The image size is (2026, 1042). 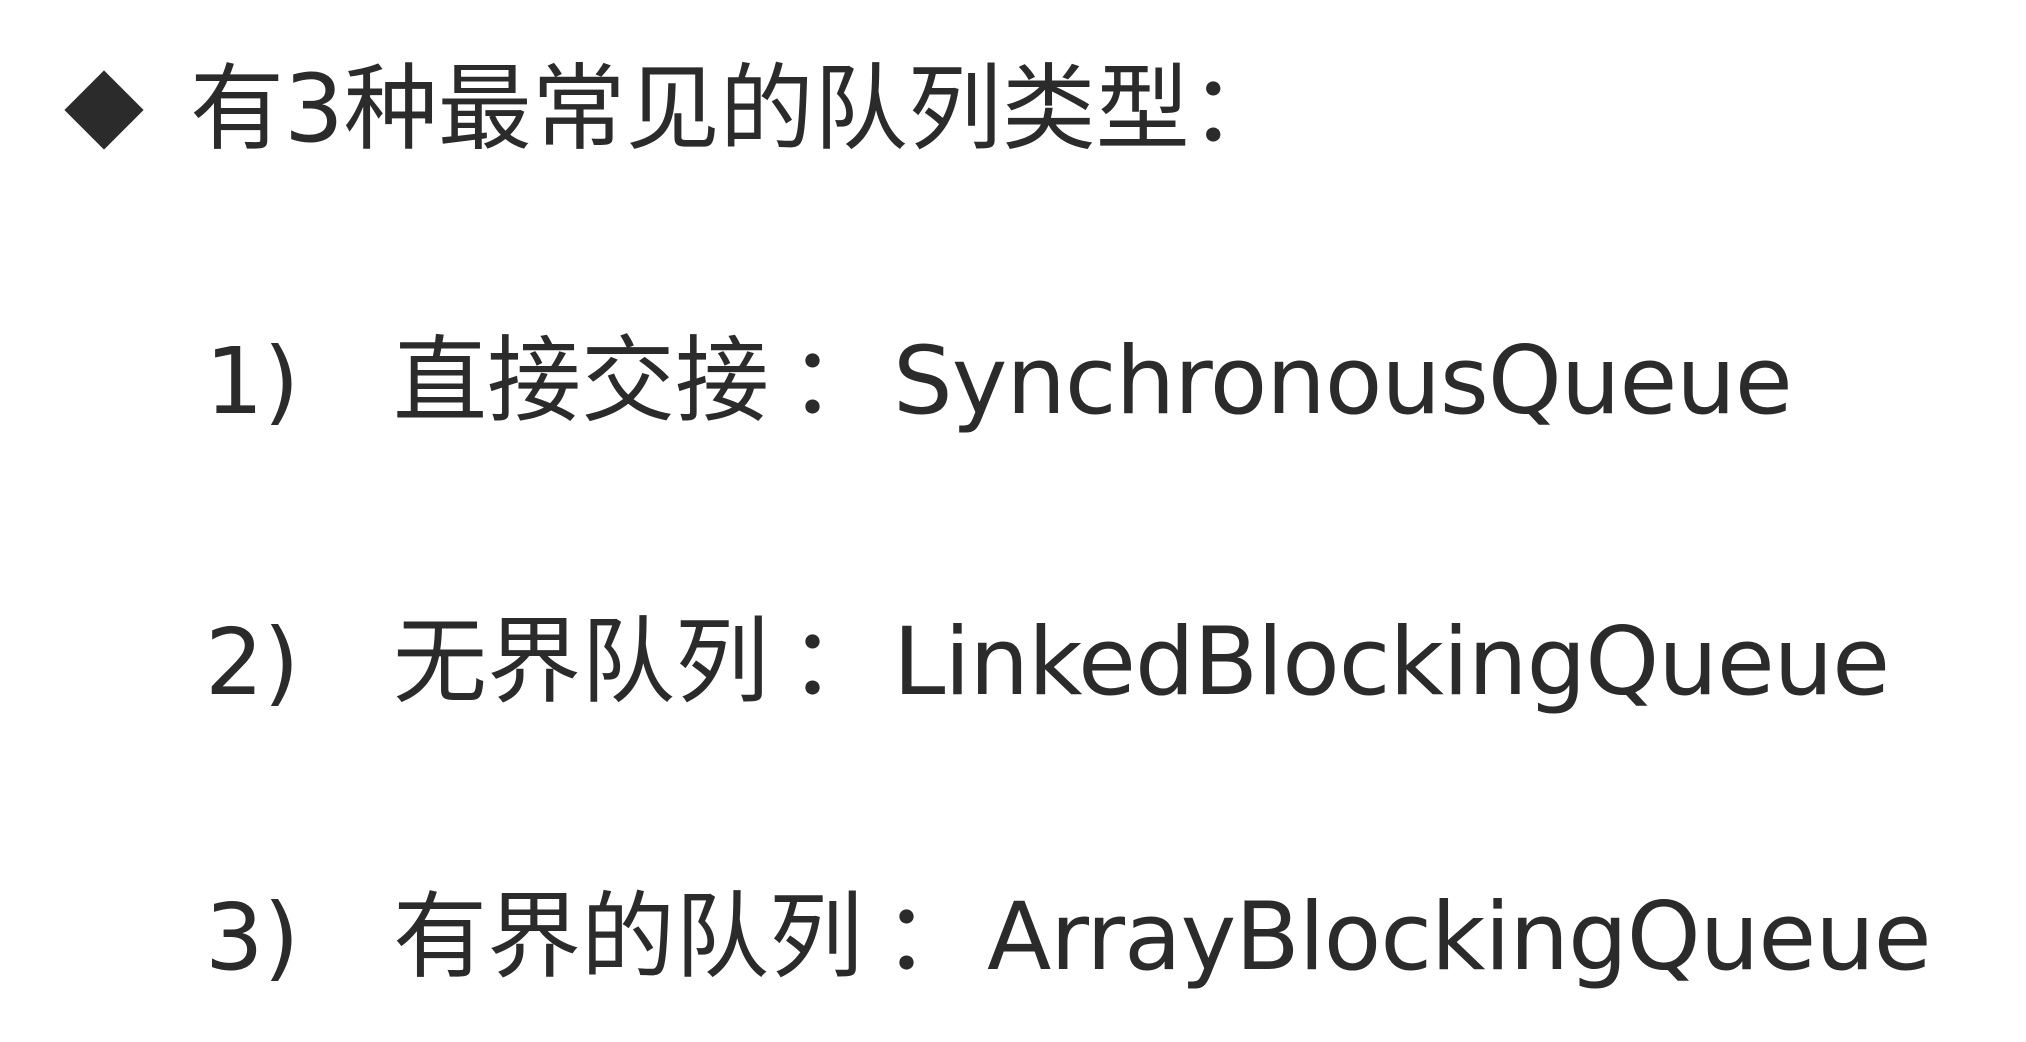 I want to click on list-item: 1) 直接交接 ： SynchronousQueue, so click(x=999, y=382).